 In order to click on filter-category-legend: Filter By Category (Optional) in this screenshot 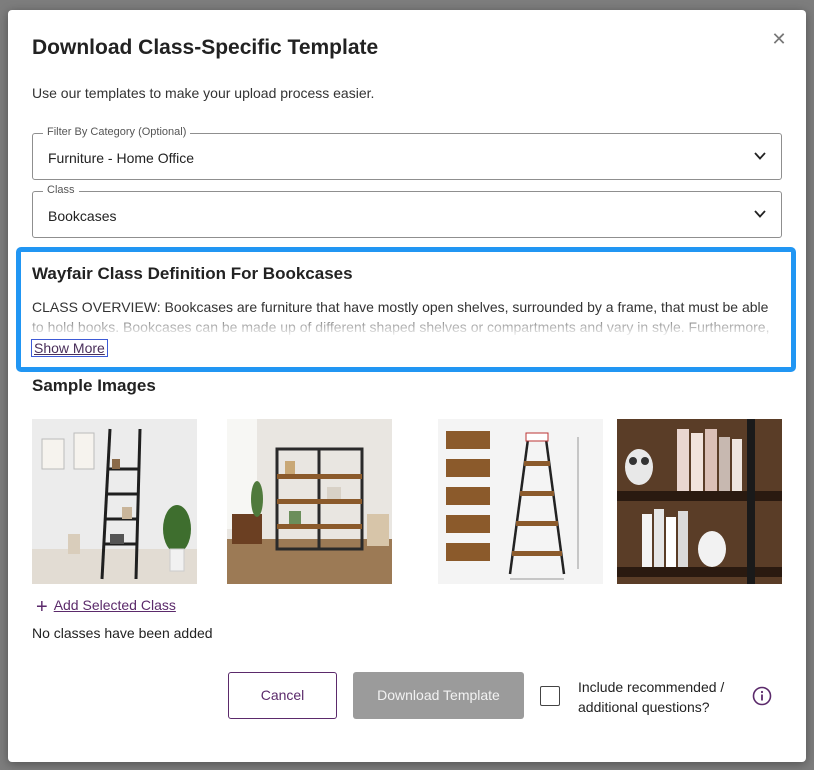, I will do `click(117, 132)`.